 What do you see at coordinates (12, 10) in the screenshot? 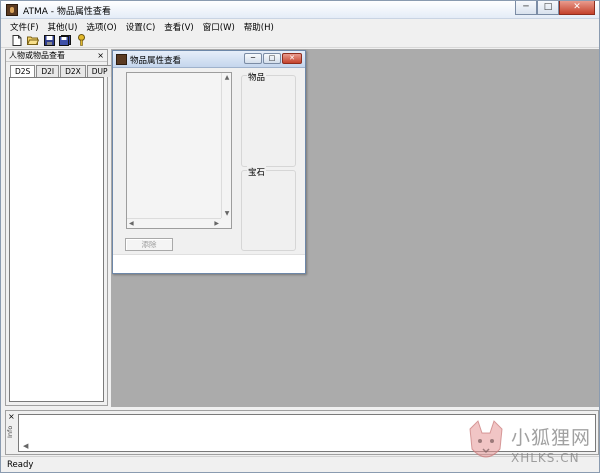
I see `app-icon` at bounding box center [12, 10].